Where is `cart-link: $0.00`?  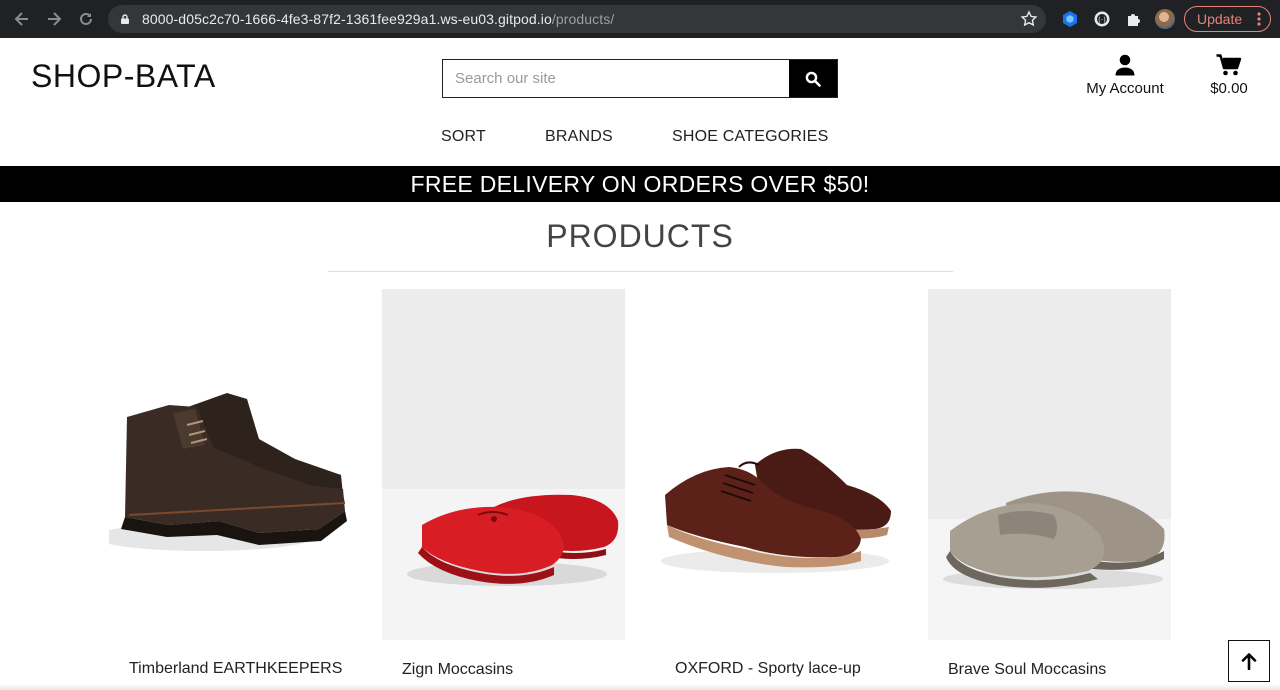
cart-link: $0.00 is located at coordinates (1229, 77).